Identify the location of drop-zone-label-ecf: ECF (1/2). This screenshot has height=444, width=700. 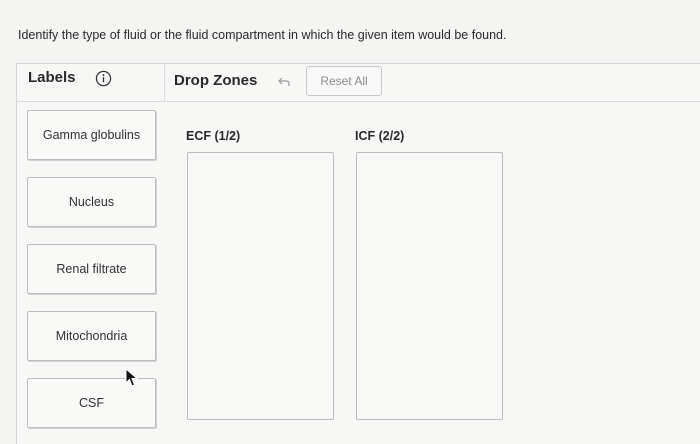
(213, 136).